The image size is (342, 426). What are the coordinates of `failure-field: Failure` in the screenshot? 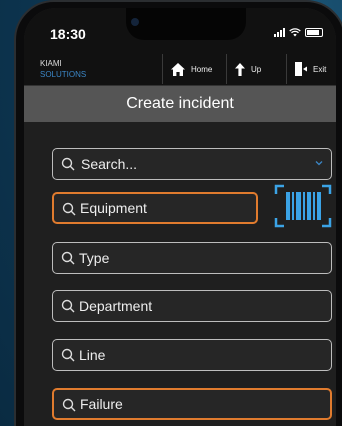 It's located at (192, 404).